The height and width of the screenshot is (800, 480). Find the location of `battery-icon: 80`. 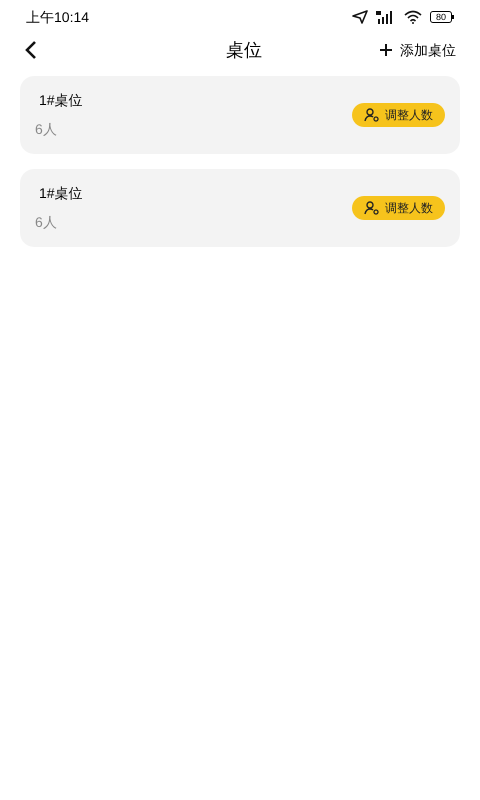

battery-icon: 80 is located at coordinates (442, 17).